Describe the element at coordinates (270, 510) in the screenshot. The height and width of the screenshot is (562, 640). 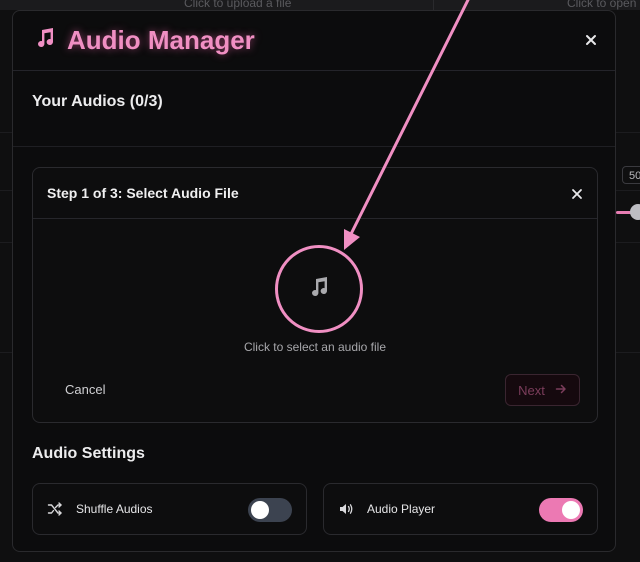
I see `shuffle-toggle` at that location.